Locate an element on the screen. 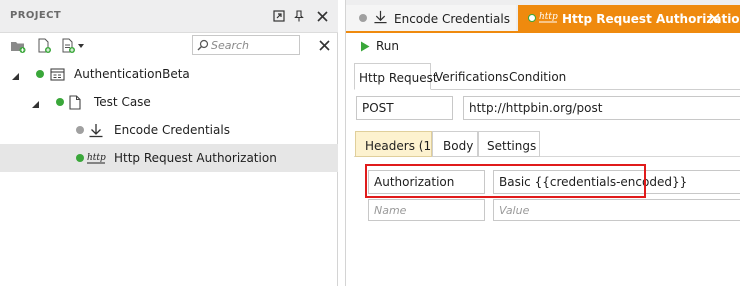 This screenshot has height=286, width=740. project-suite-icon is located at coordinates (57, 74).